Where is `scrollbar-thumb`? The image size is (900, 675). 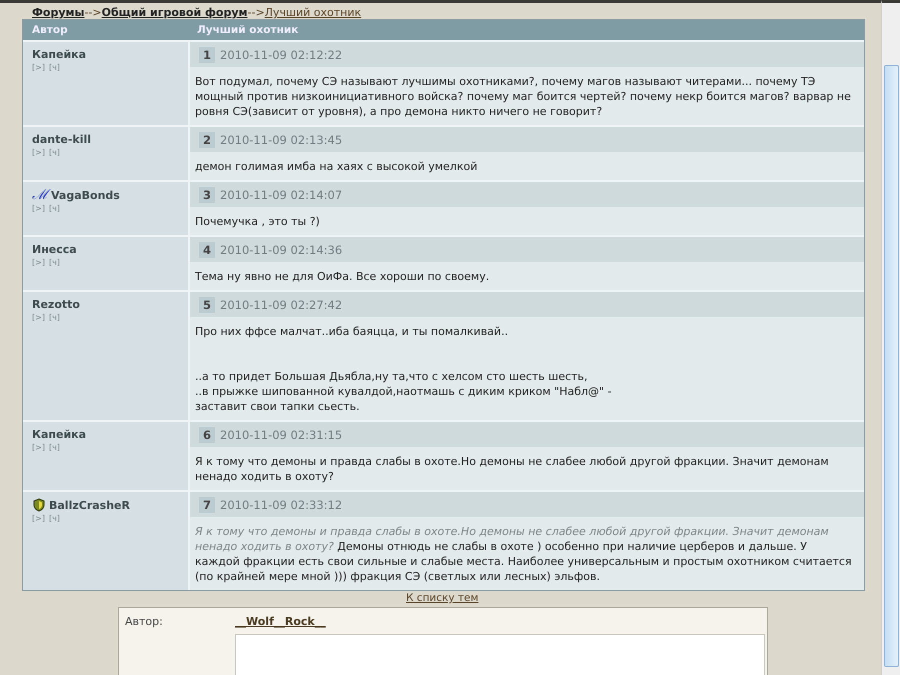
scrollbar-thumb is located at coordinates (891, 366).